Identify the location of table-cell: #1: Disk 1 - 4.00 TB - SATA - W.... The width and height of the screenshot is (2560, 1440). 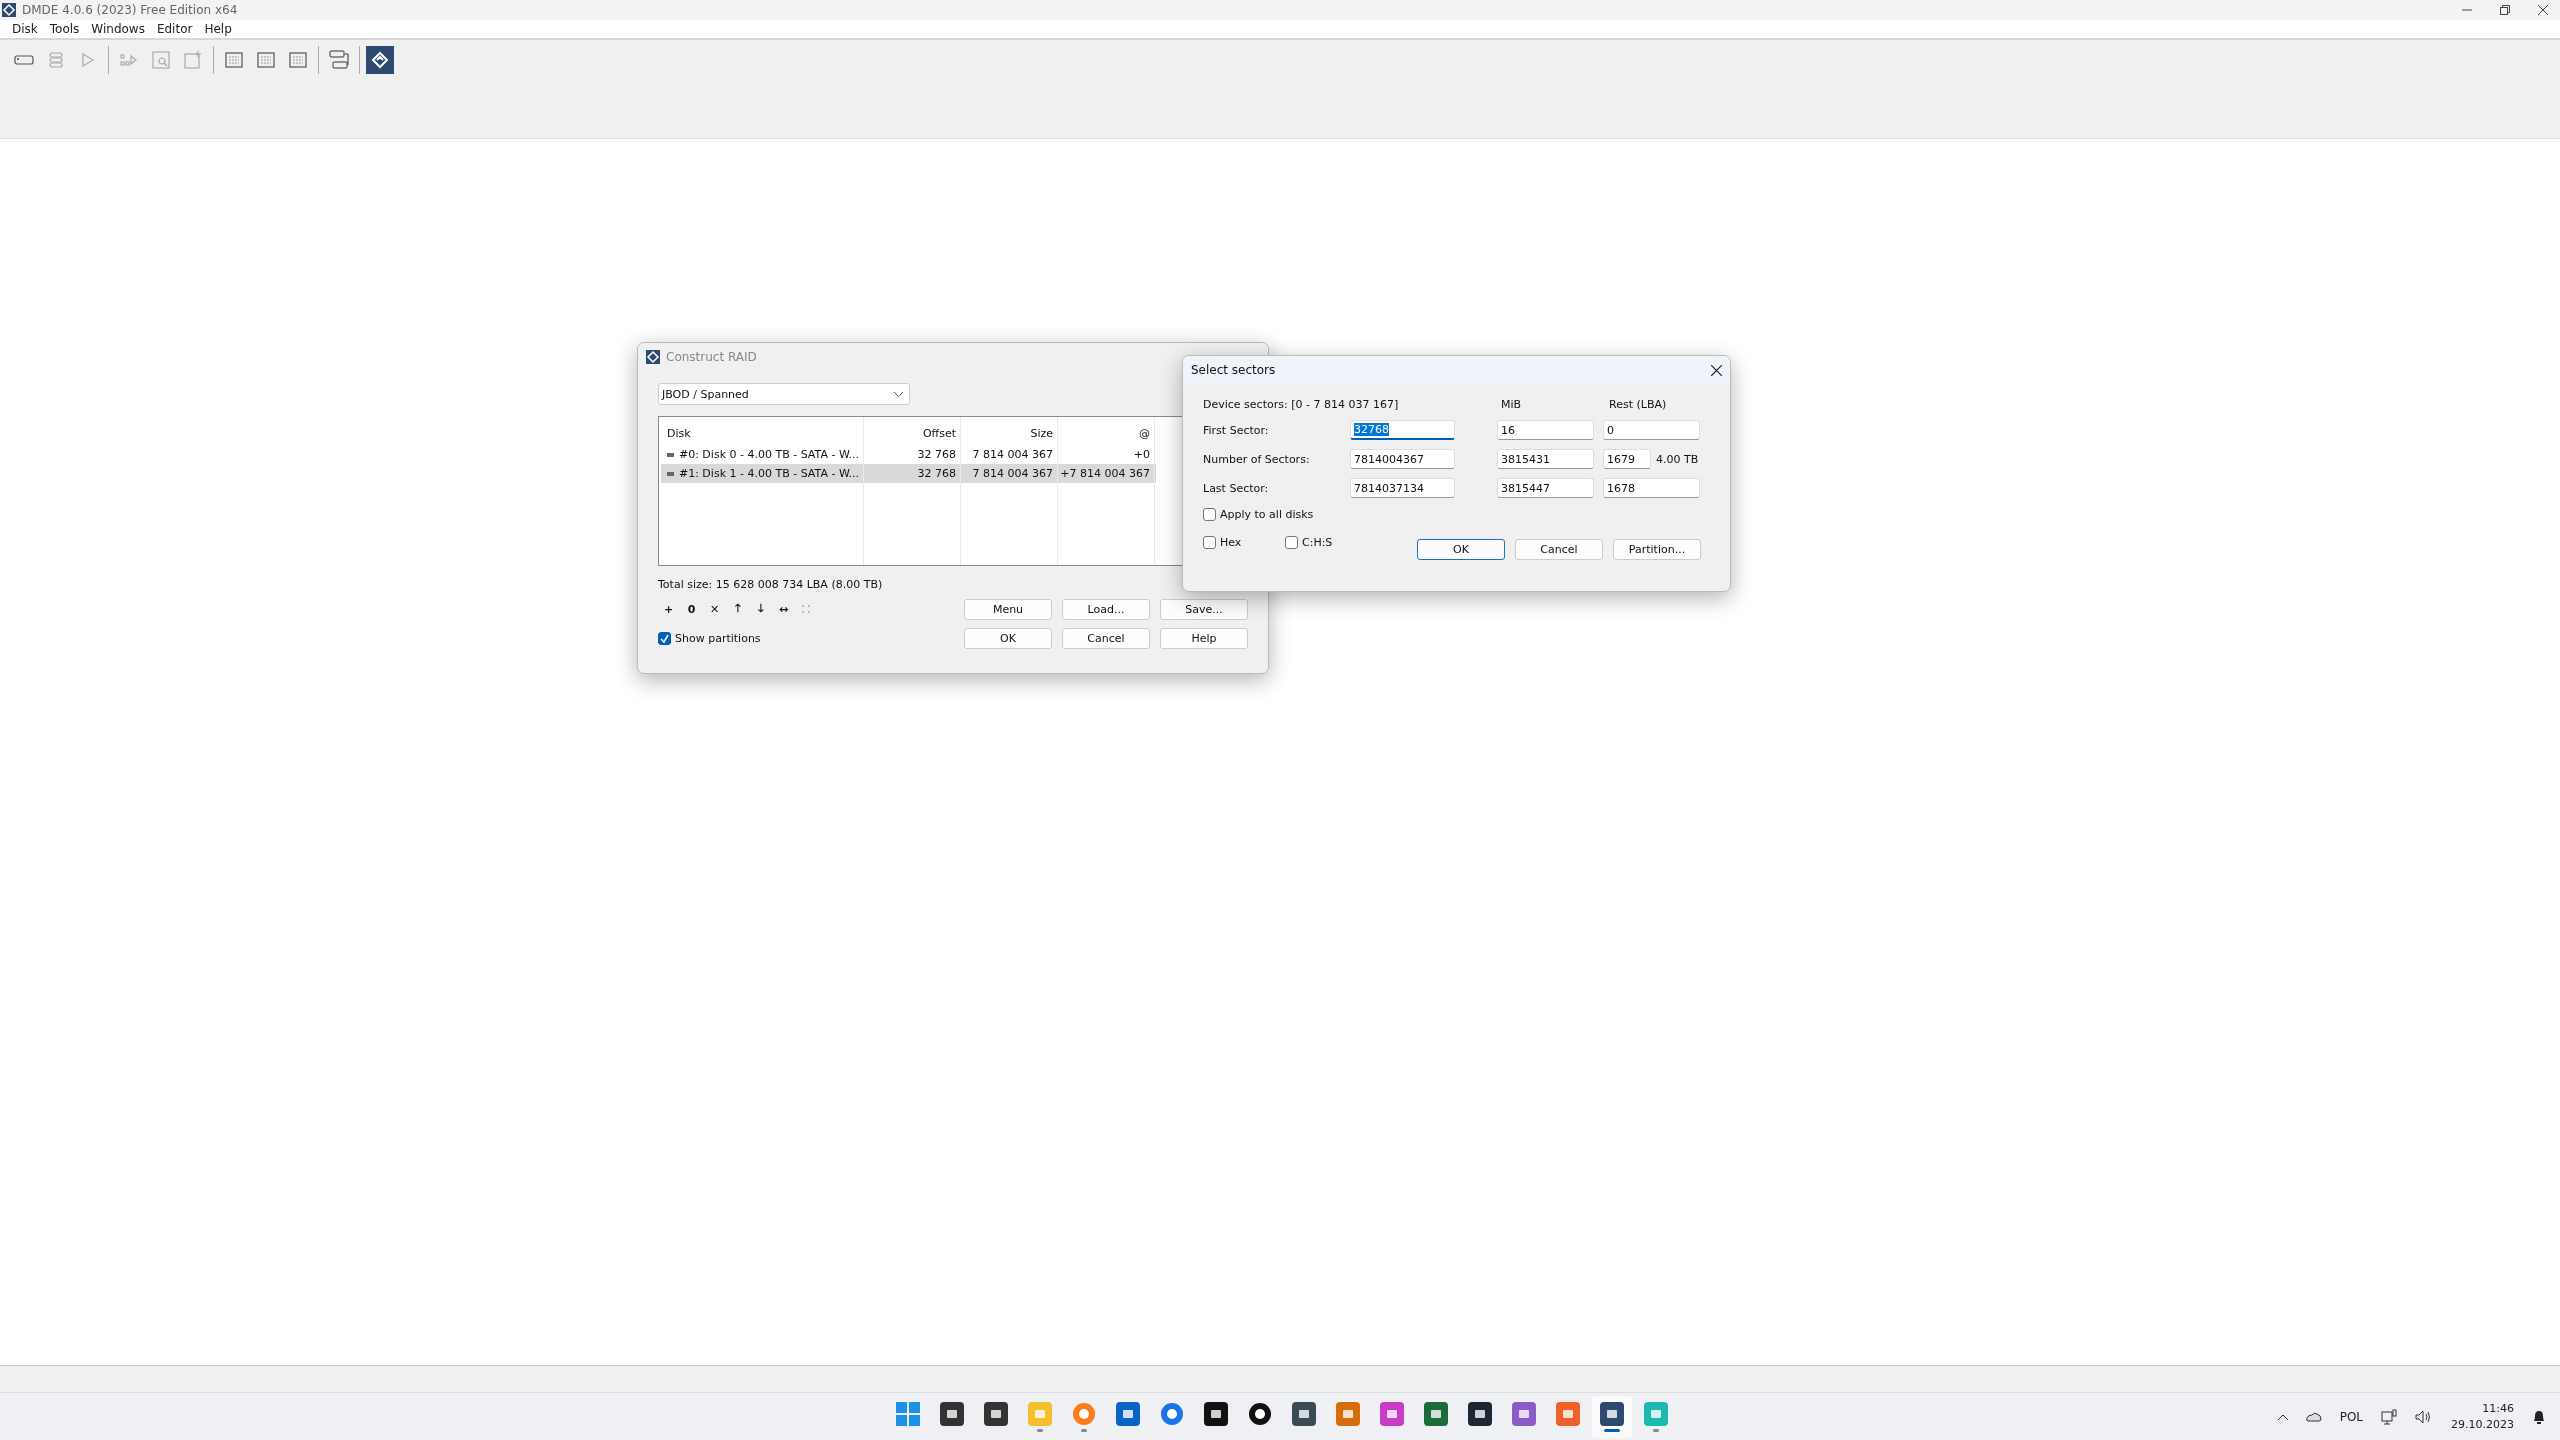
(763, 473).